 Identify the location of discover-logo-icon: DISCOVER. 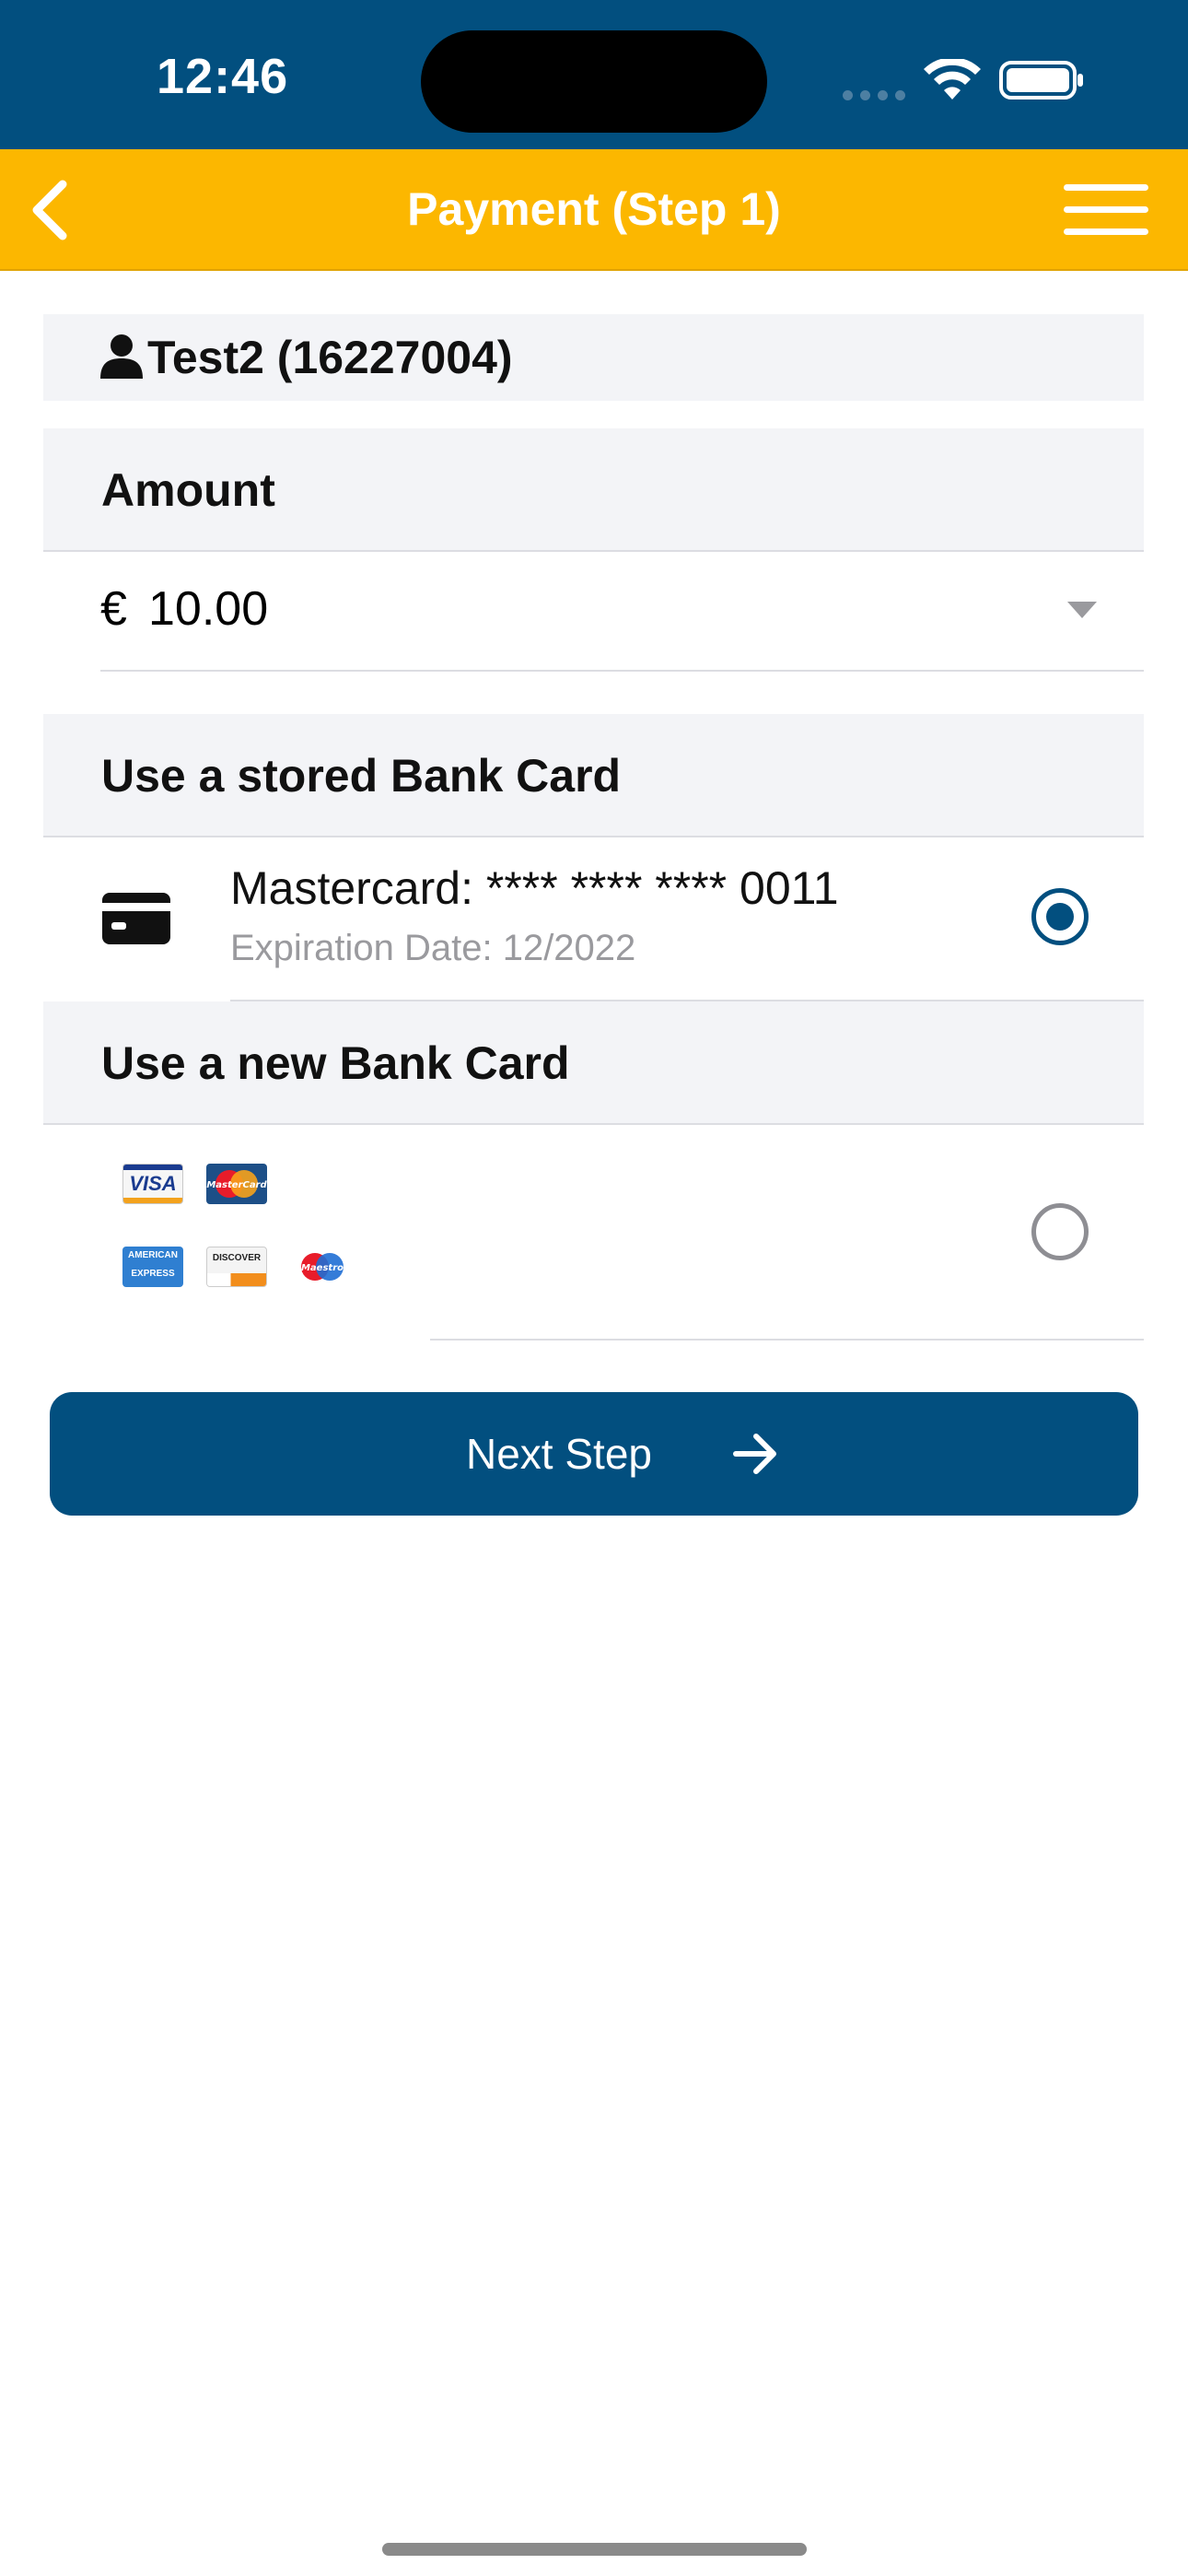
(236, 1267).